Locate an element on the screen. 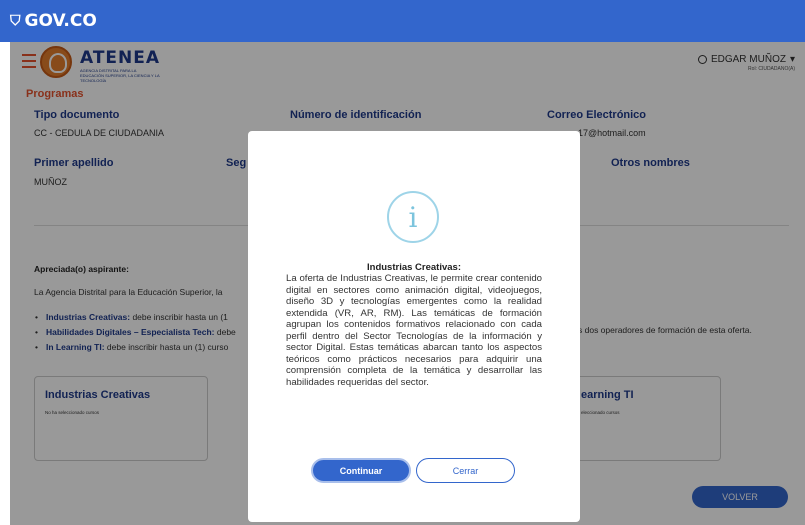 The width and height of the screenshot is (805, 525). gov-logo-text: GOV.CO is located at coordinates (60, 21).